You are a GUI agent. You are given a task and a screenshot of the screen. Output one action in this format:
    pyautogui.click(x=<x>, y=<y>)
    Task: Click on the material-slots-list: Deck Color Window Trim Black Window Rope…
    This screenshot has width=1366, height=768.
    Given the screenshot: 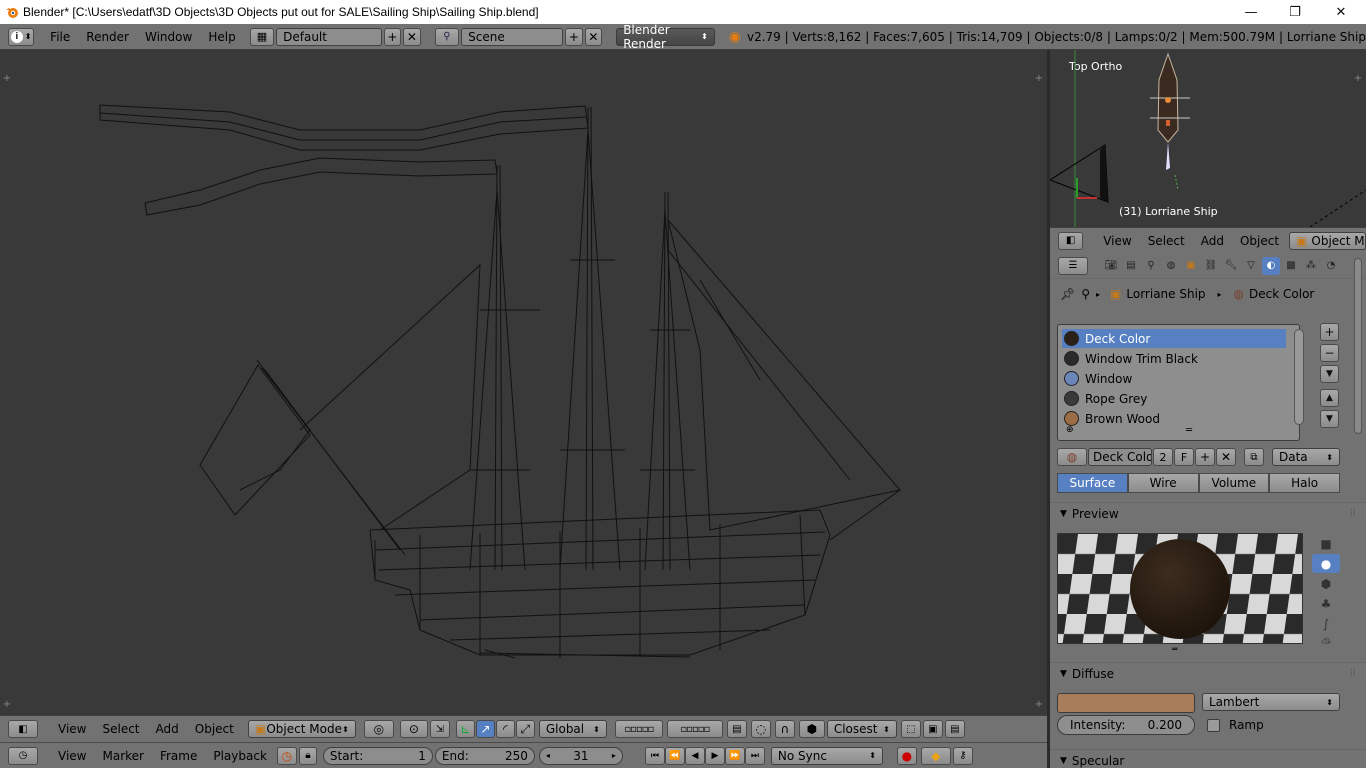 What is the action you would take?
    pyautogui.click(x=1180, y=382)
    